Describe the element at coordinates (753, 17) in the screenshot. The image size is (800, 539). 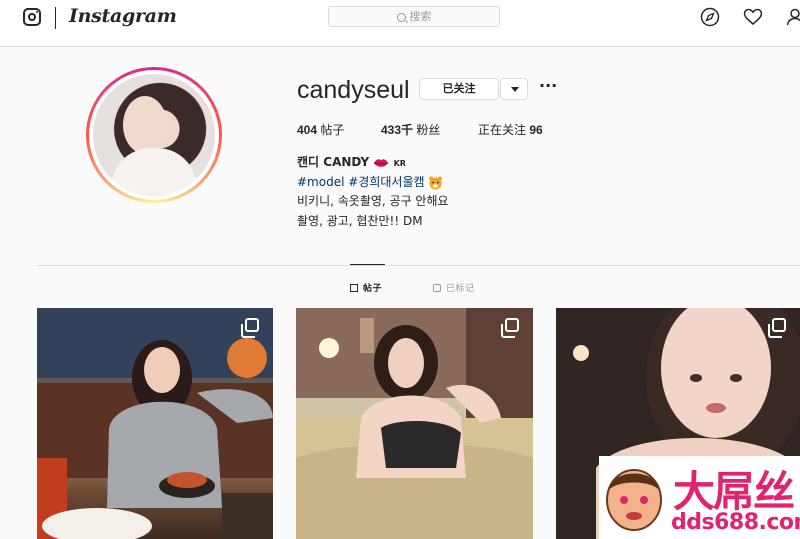
I see `heart-icon` at that location.